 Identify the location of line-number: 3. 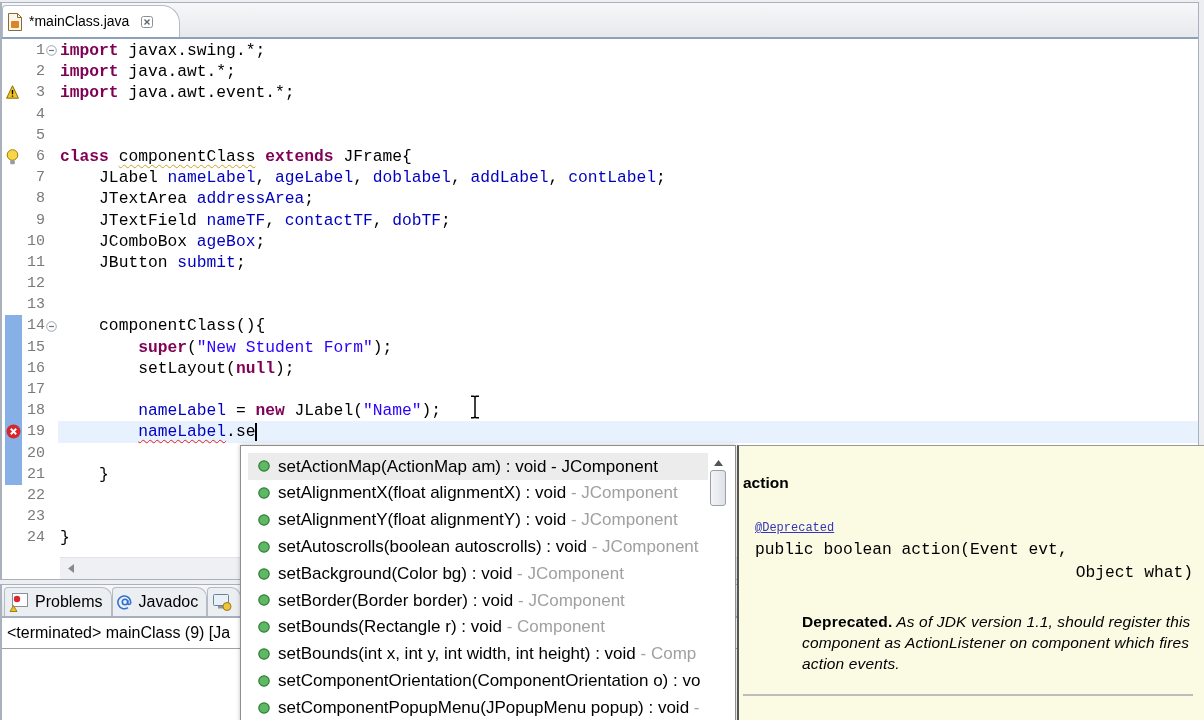
(40, 93).